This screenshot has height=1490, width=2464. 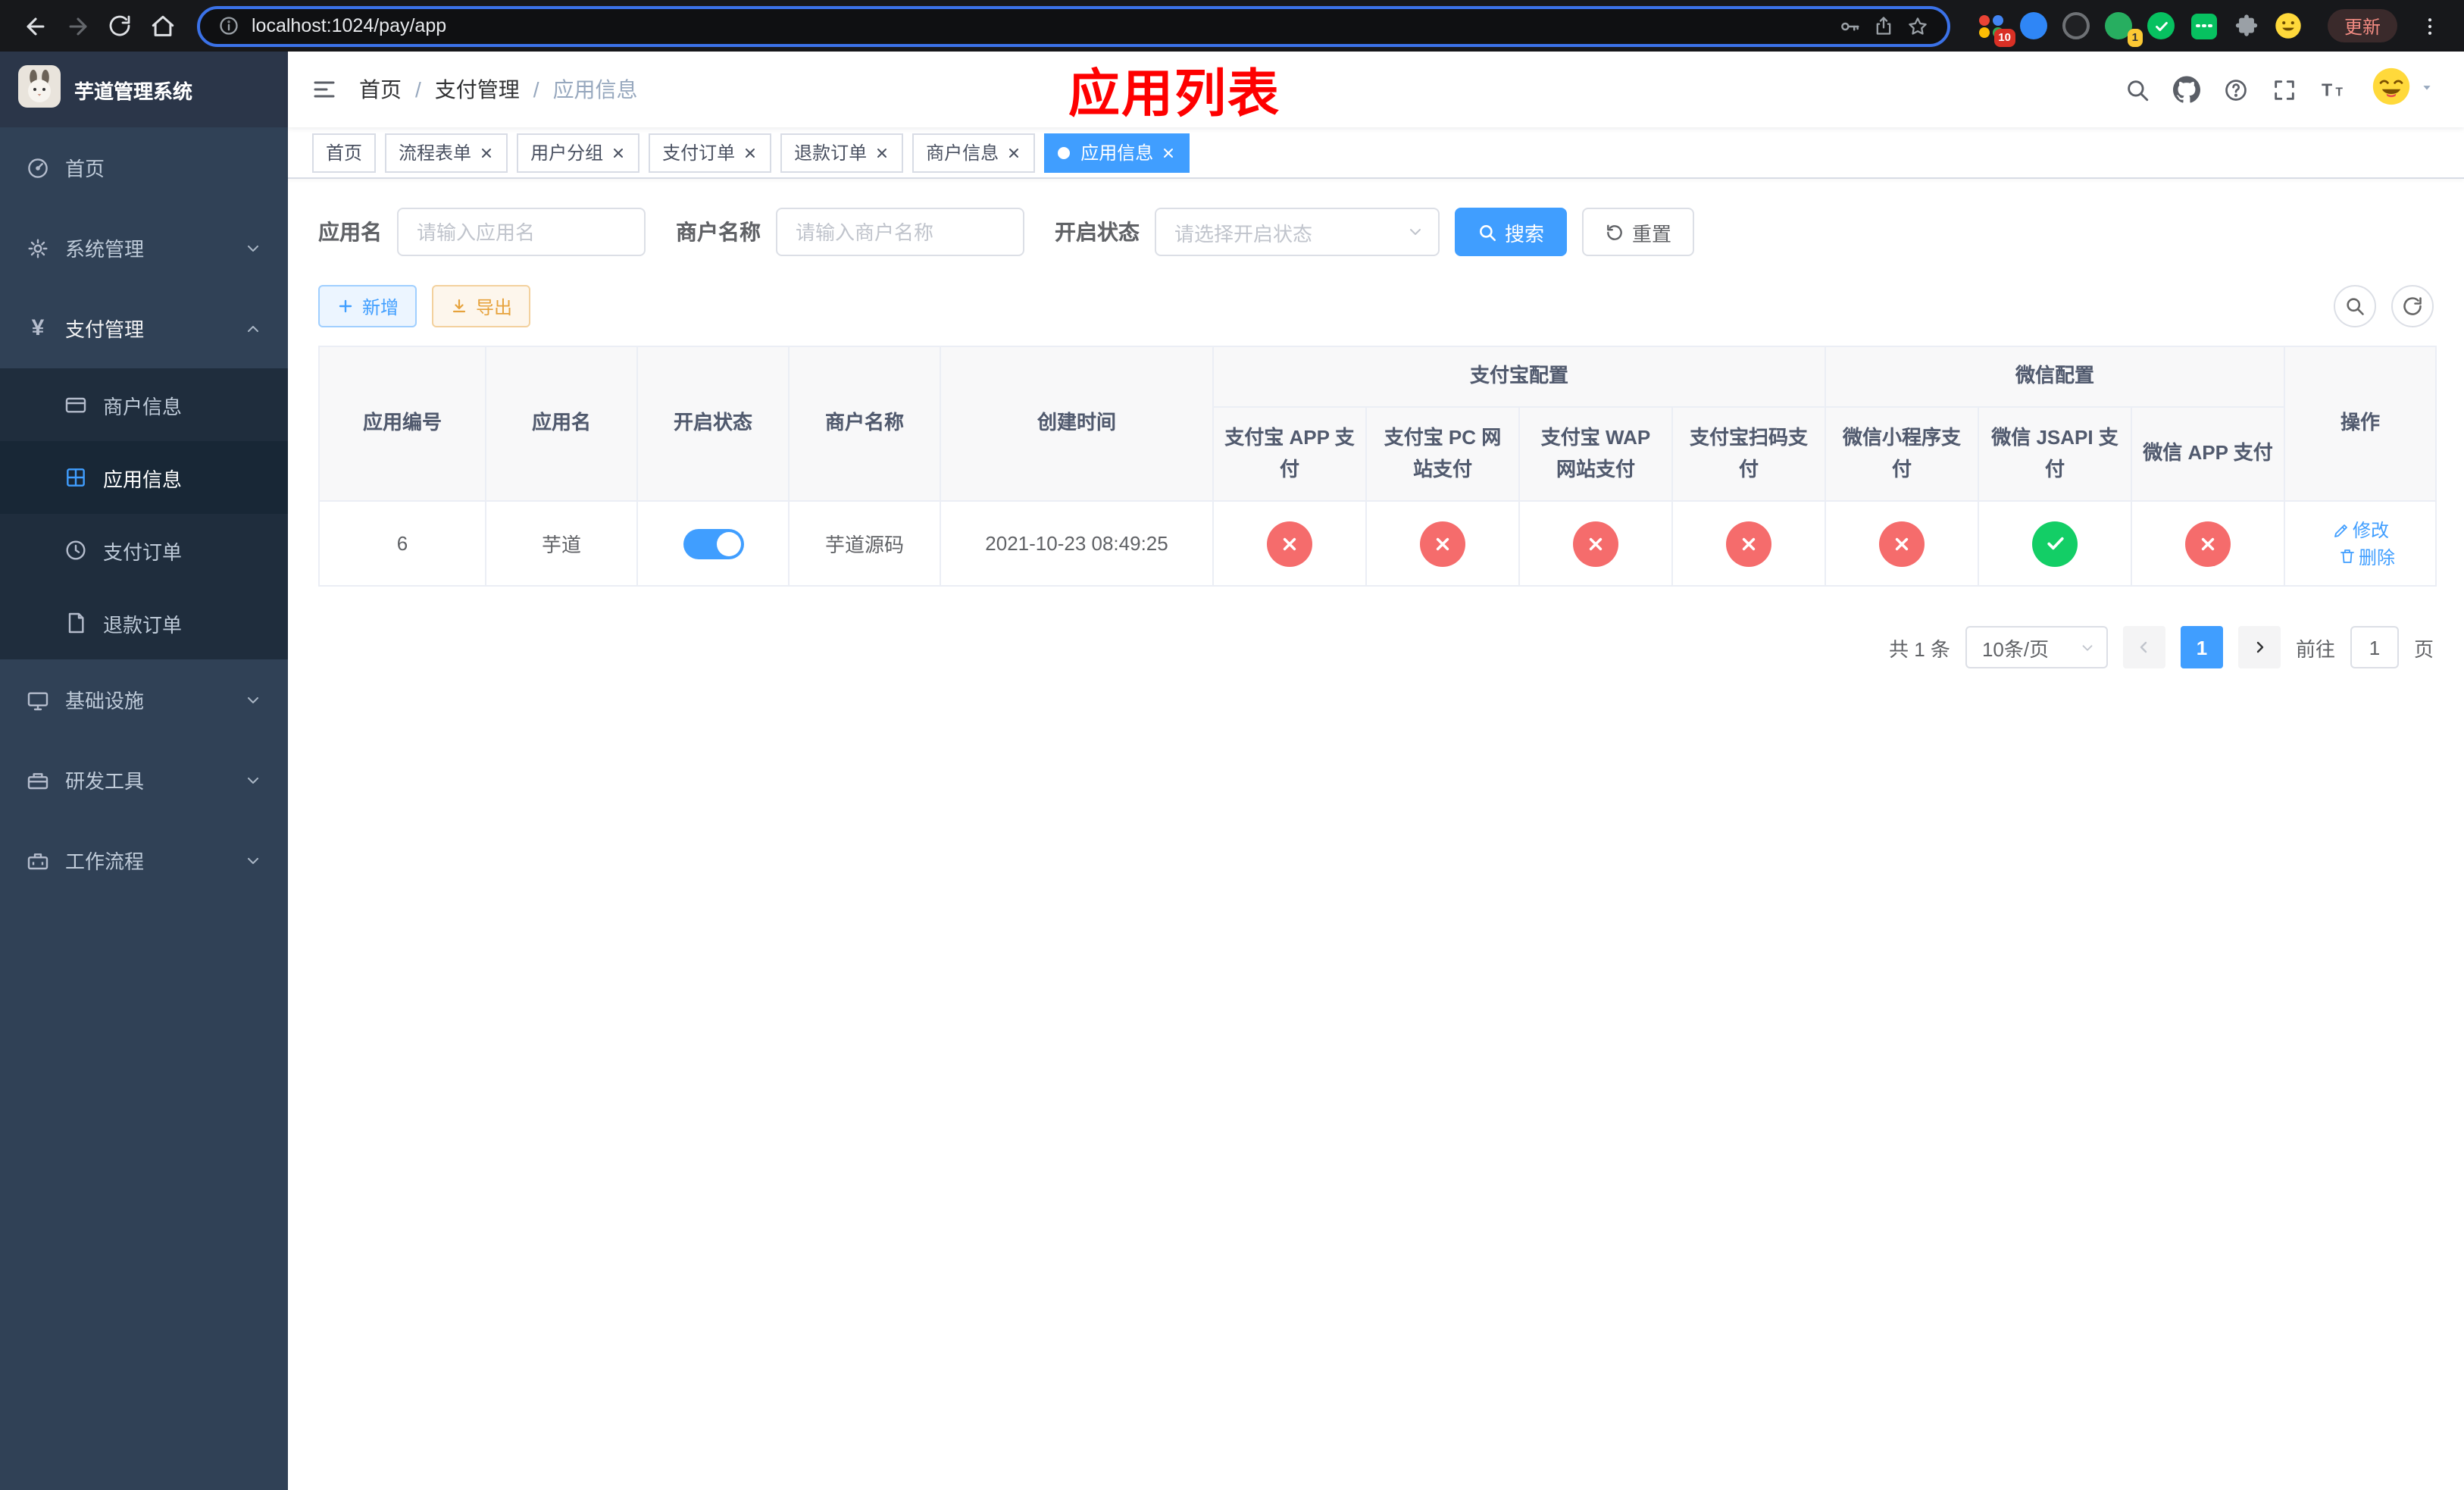 What do you see at coordinates (2137, 89) in the screenshot?
I see `search-icon` at bounding box center [2137, 89].